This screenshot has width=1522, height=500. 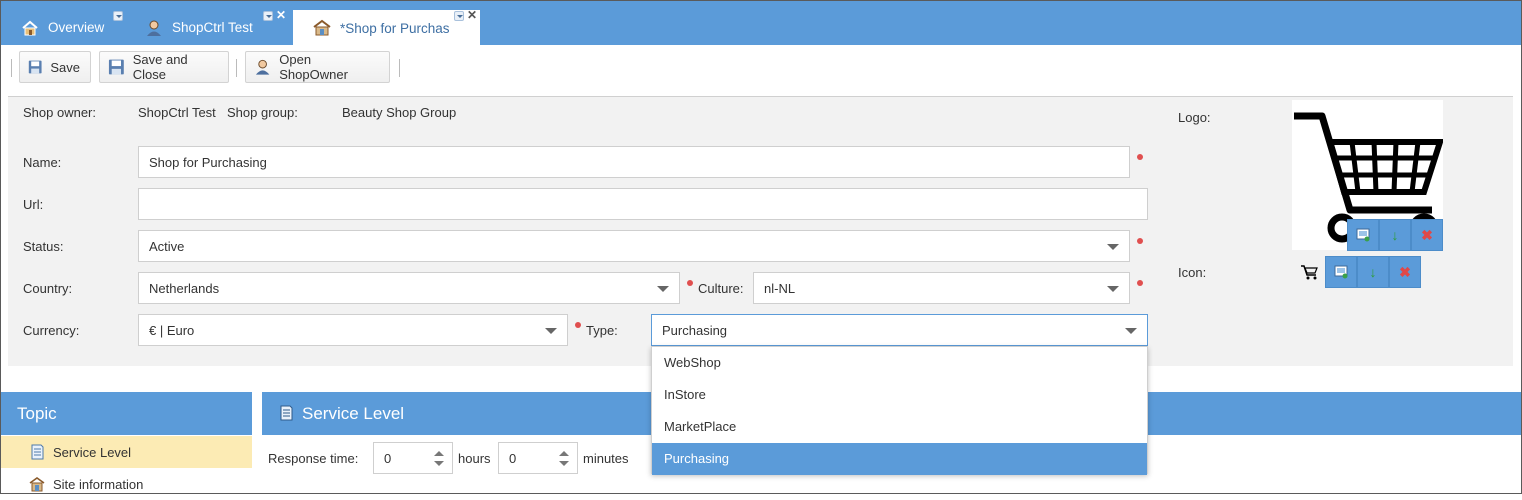 I want to click on tab-shopctrl-test: ShopCtrl Test, so click(x=205, y=27).